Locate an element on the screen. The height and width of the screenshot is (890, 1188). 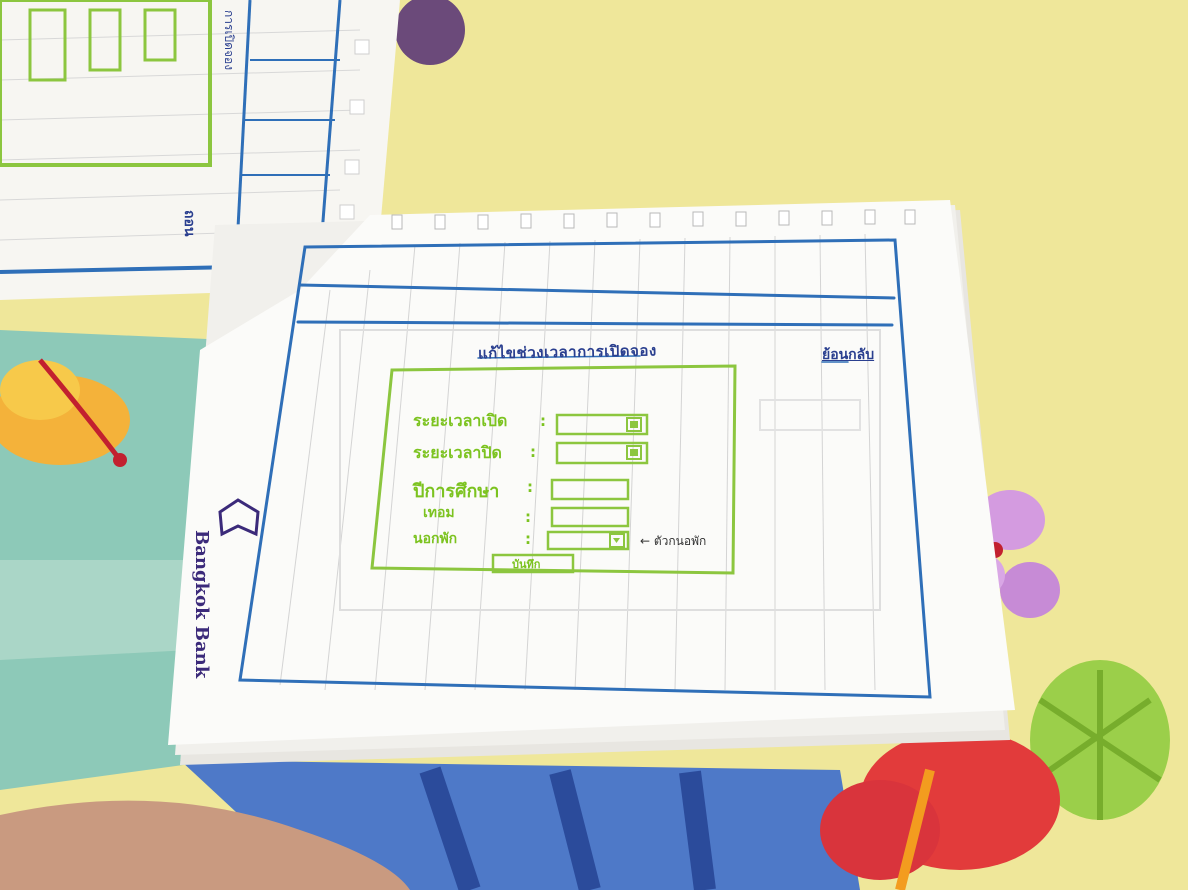
label-dormitory: นอกพัก is located at coordinates (435, 539).